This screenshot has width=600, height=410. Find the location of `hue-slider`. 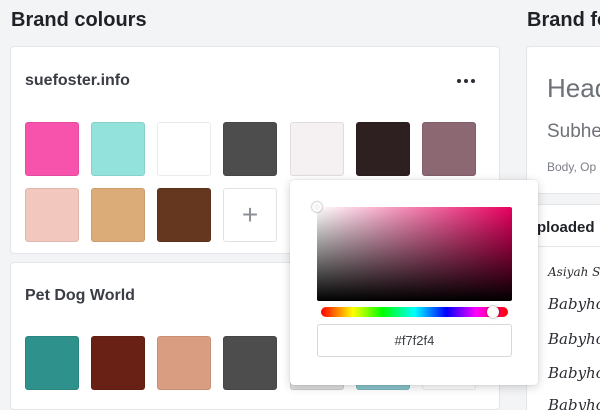

hue-slider is located at coordinates (414, 312).